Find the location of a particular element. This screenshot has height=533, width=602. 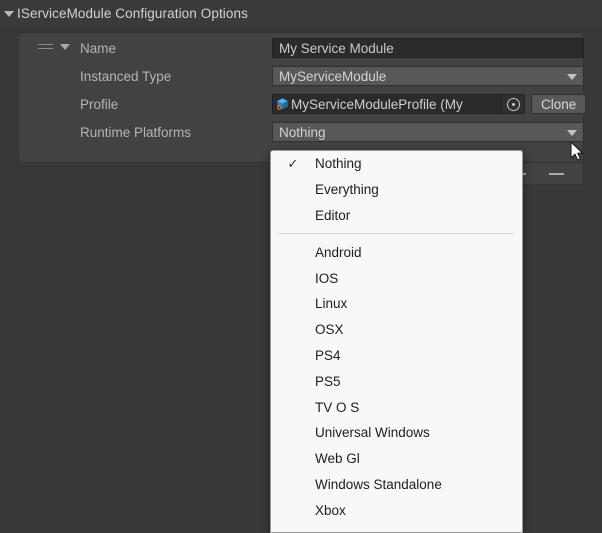

list-row-profile: Profile MyServiceModuleProfile (My Clone is located at coordinates (303, 104).